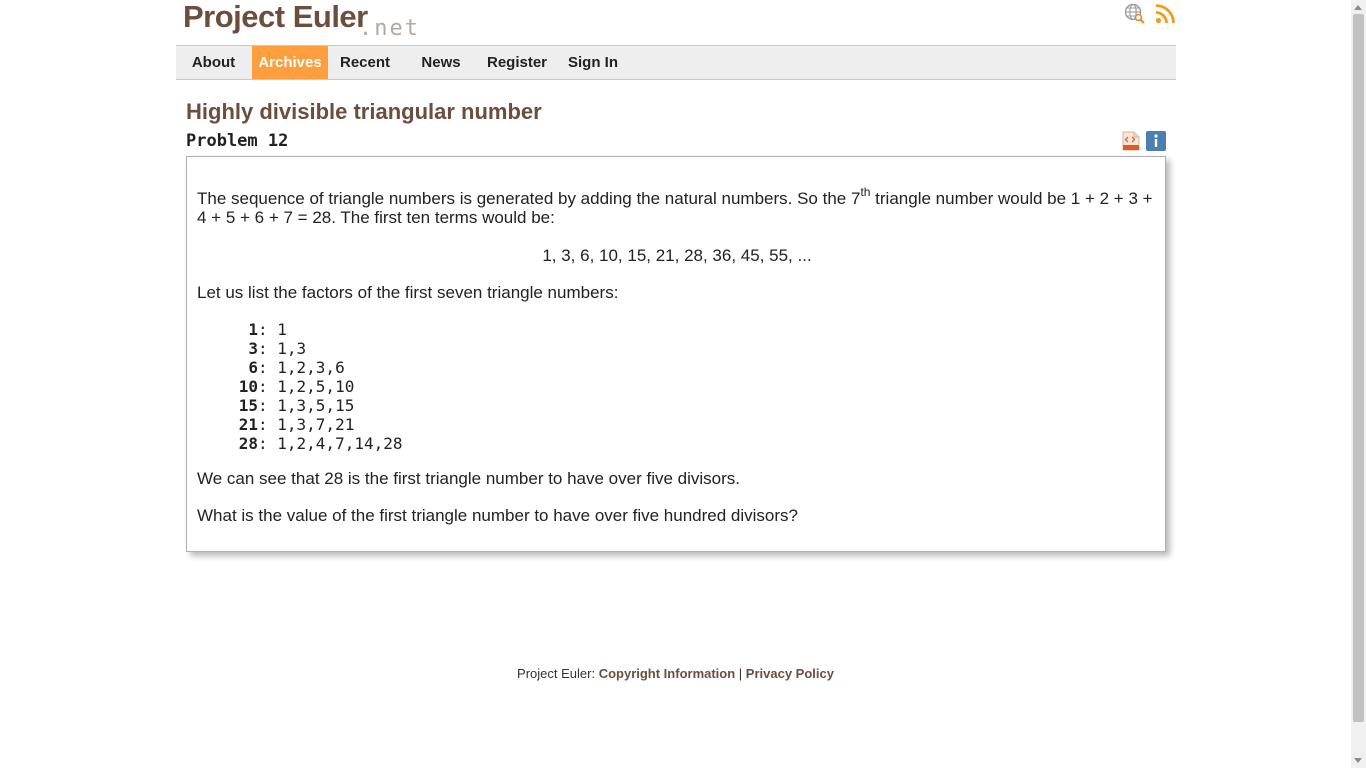  Describe the element at coordinates (253, 367) in the screenshot. I see `factor-number: 6` at that location.